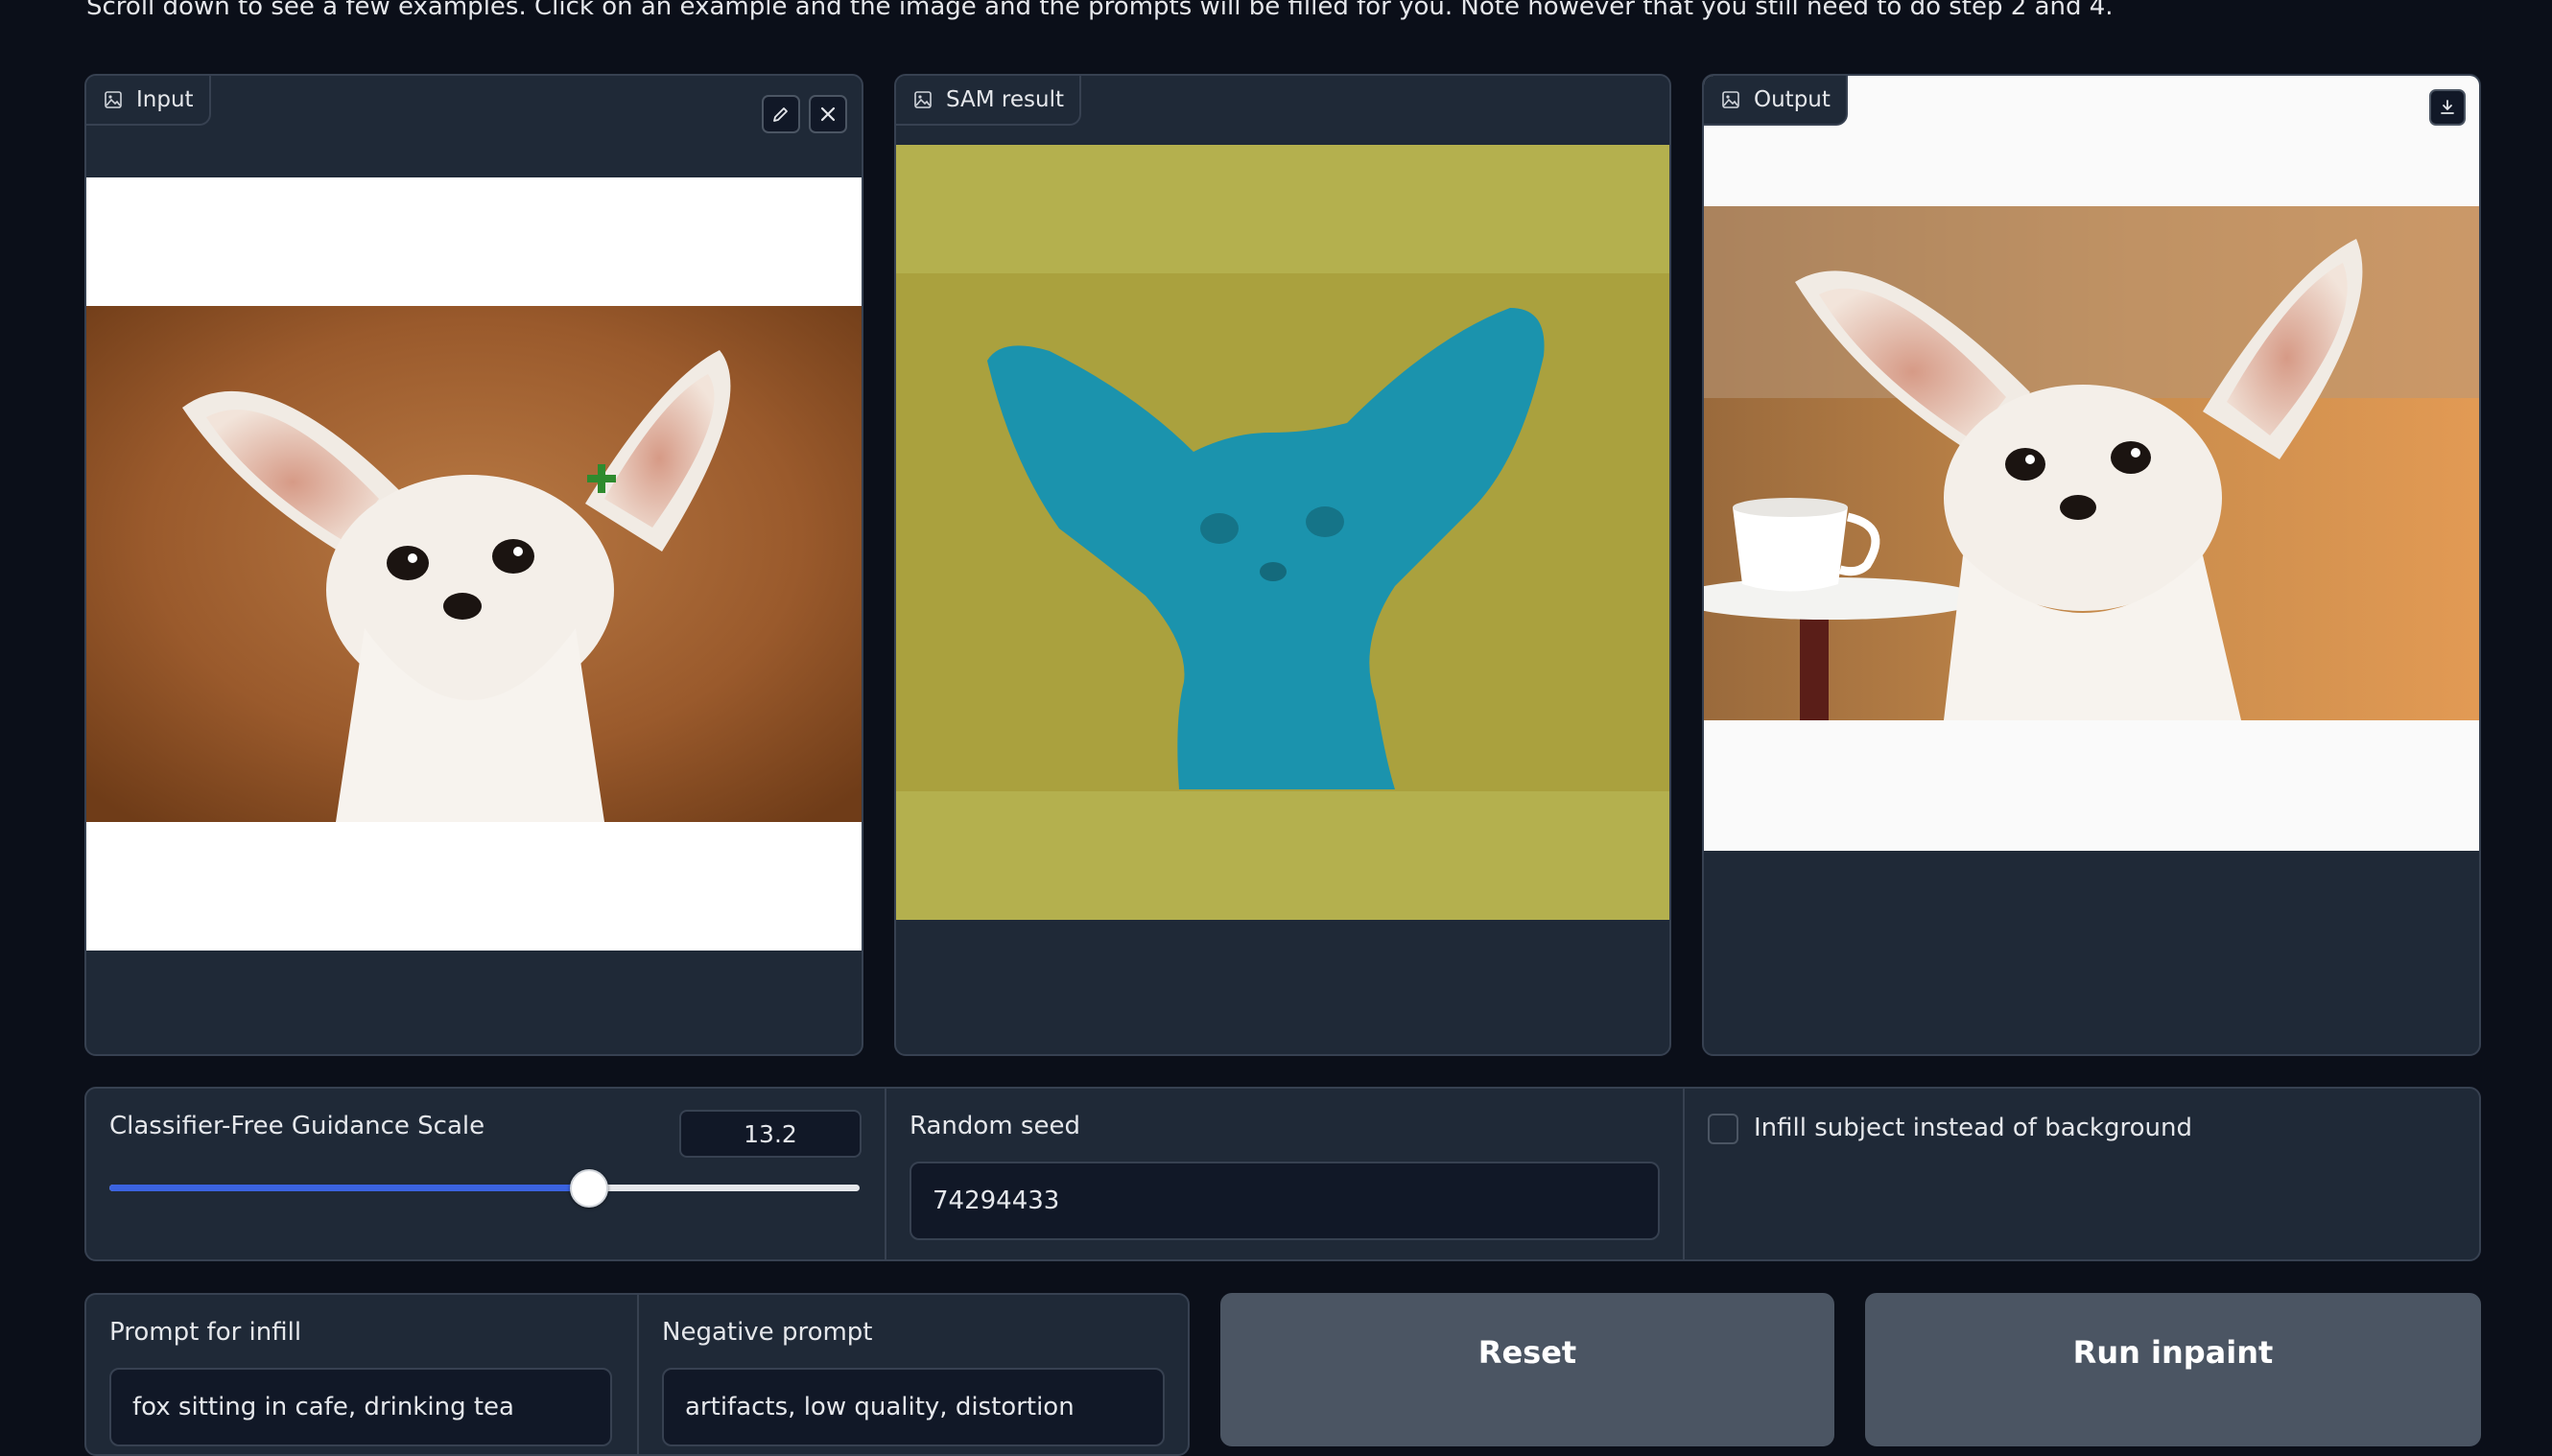 The width and height of the screenshot is (2552, 1456). What do you see at coordinates (589, 1188) in the screenshot?
I see `guidance-scale-slider-thumb` at bounding box center [589, 1188].